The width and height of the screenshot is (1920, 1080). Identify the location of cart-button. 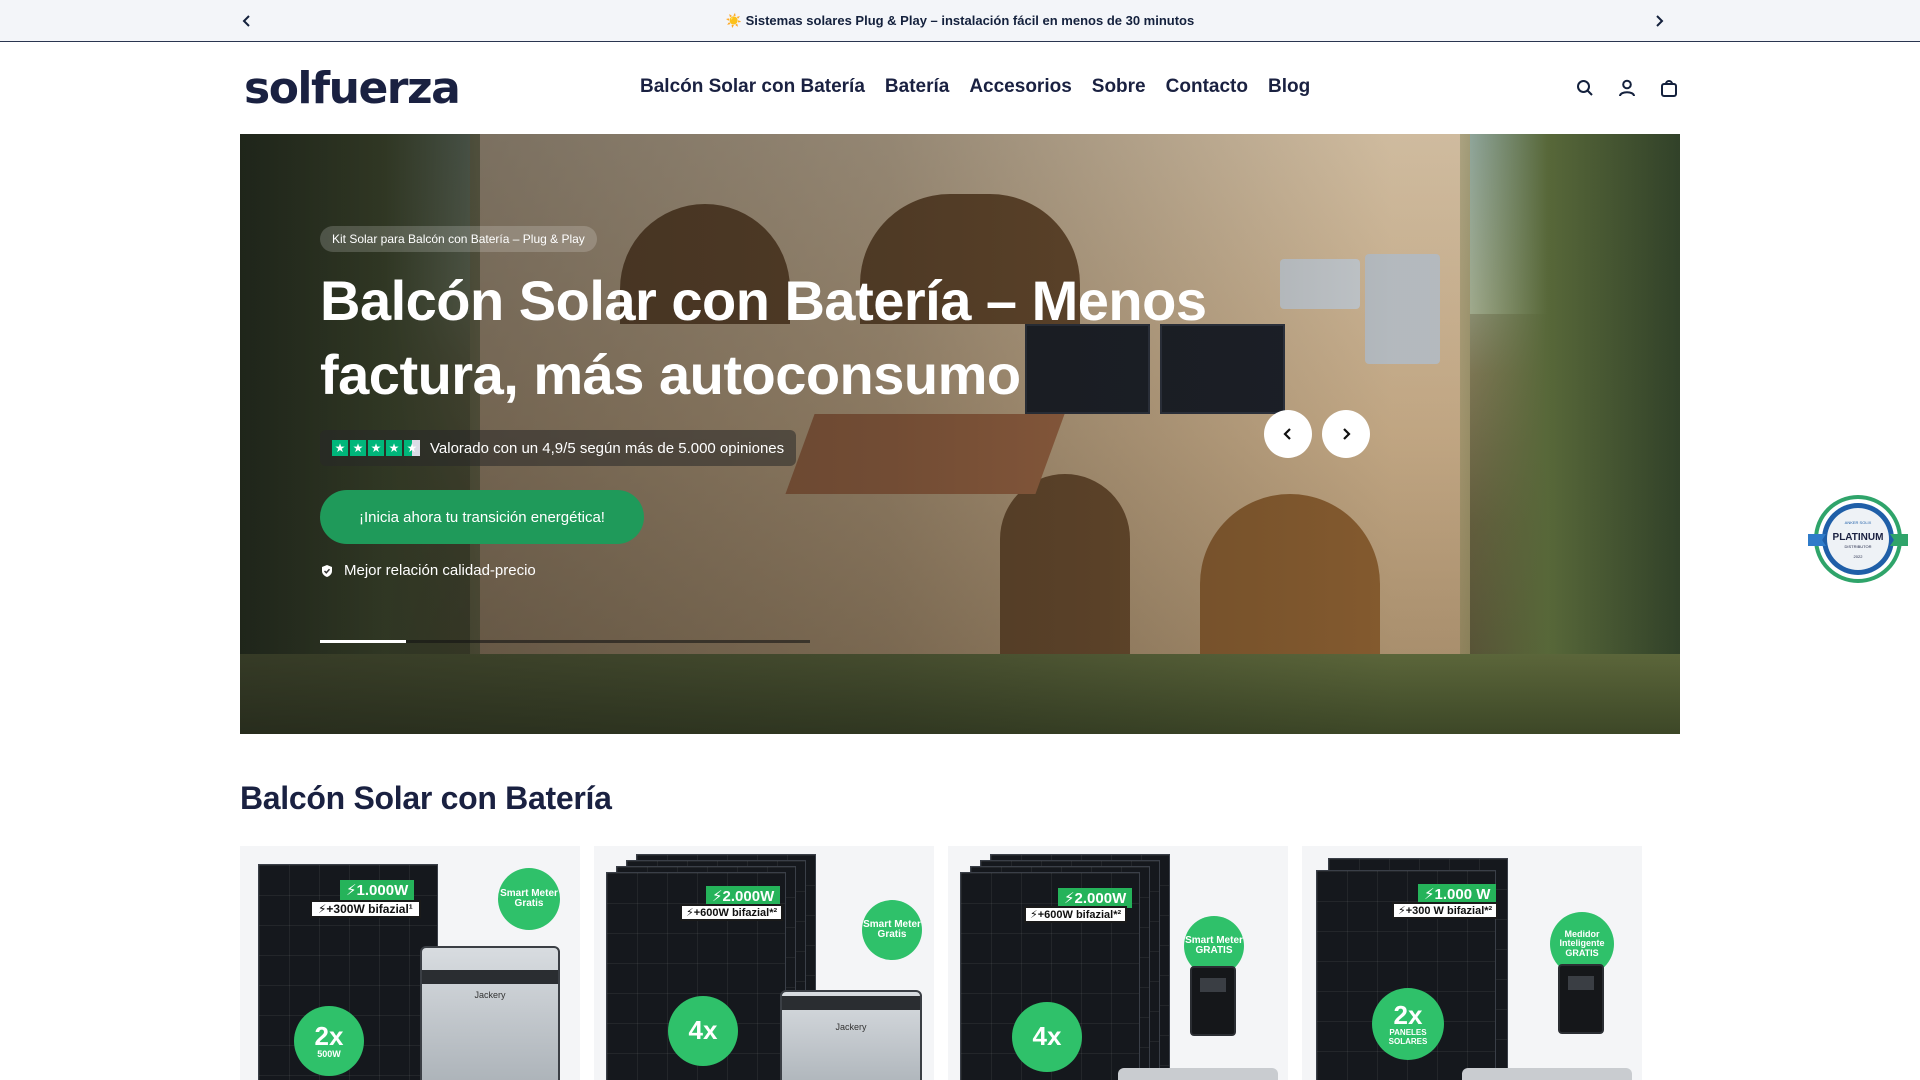
(1669, 88).